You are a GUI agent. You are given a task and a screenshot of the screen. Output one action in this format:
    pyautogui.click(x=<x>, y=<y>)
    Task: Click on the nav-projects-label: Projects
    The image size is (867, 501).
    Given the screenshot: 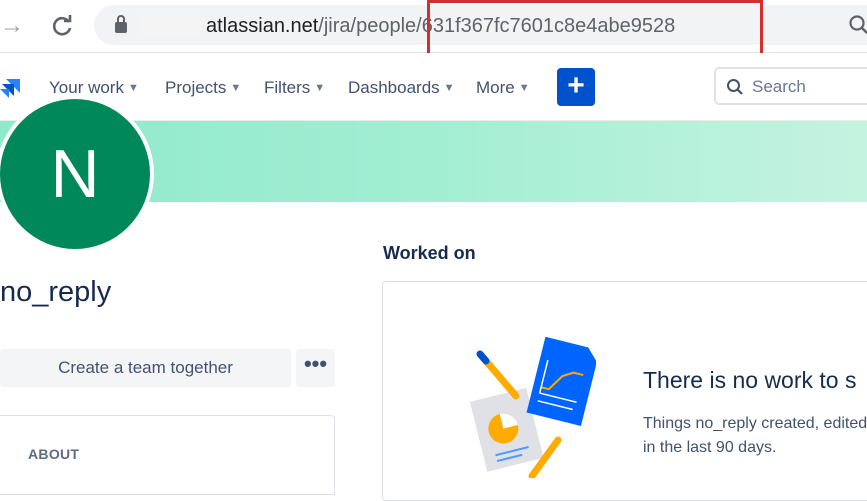 What is the action you would take?
    pyautogui.click(x=196, y=87)
    